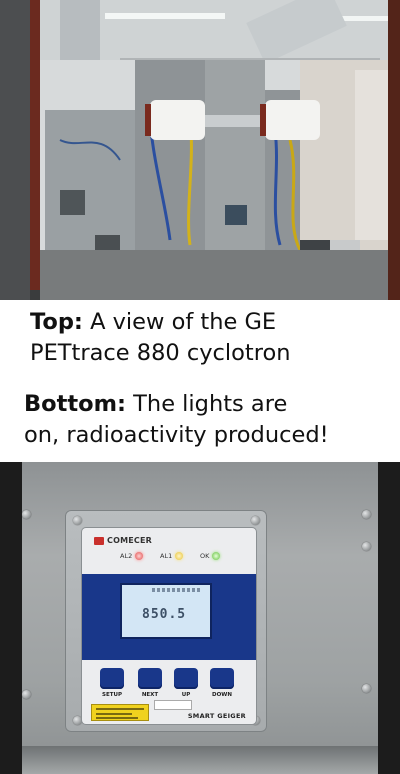 Image resolution: width=400 pixels, height=774 pixels. What do you see at coordinates (207, 404) in the screenshot?
I see `bottom-caption-text: The lights are` at bounding box center [207, 404].